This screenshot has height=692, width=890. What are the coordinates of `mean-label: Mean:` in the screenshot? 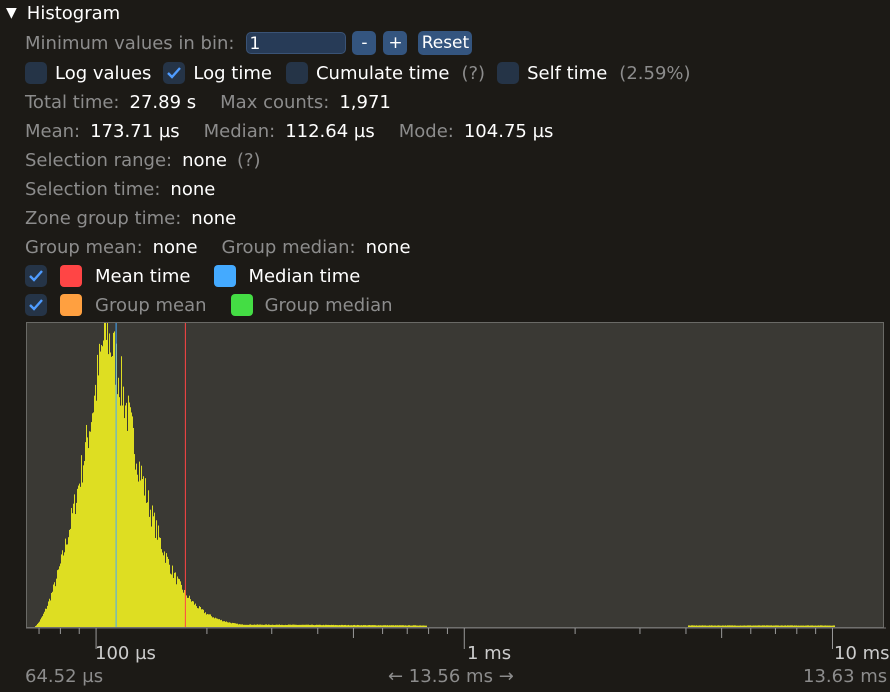 It's located at (53, 131).